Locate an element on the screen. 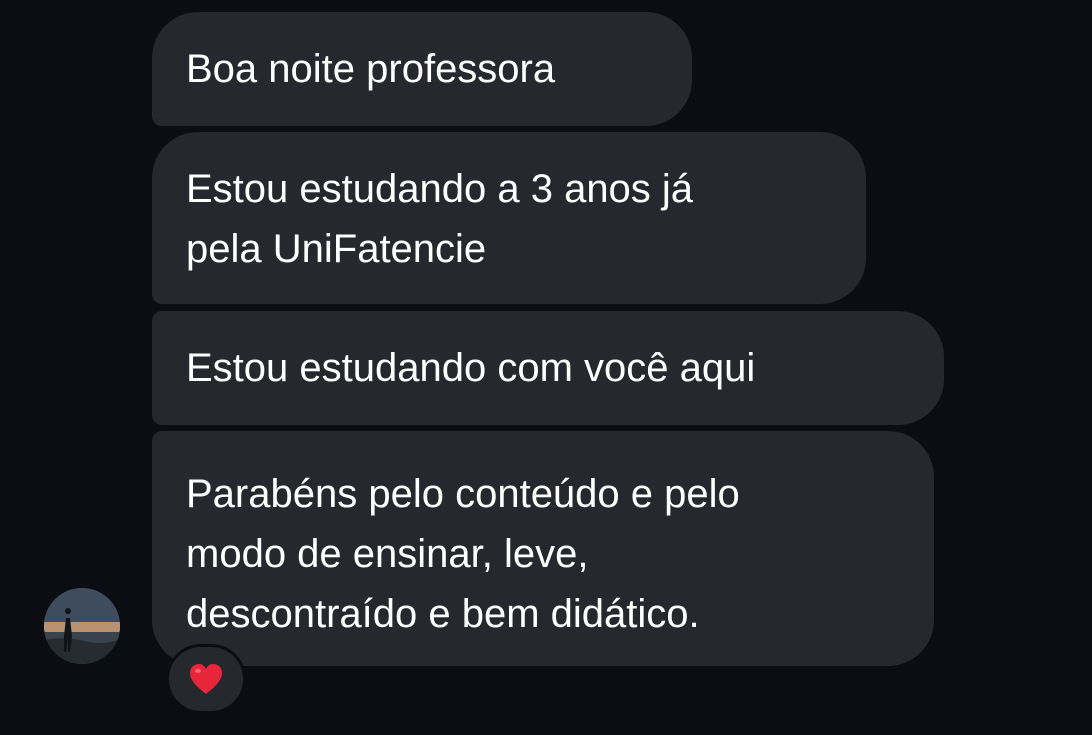 Image resolution: width=1092 pixels, height=735 pixels. reaction-badge is located at coordinates (206, 679).